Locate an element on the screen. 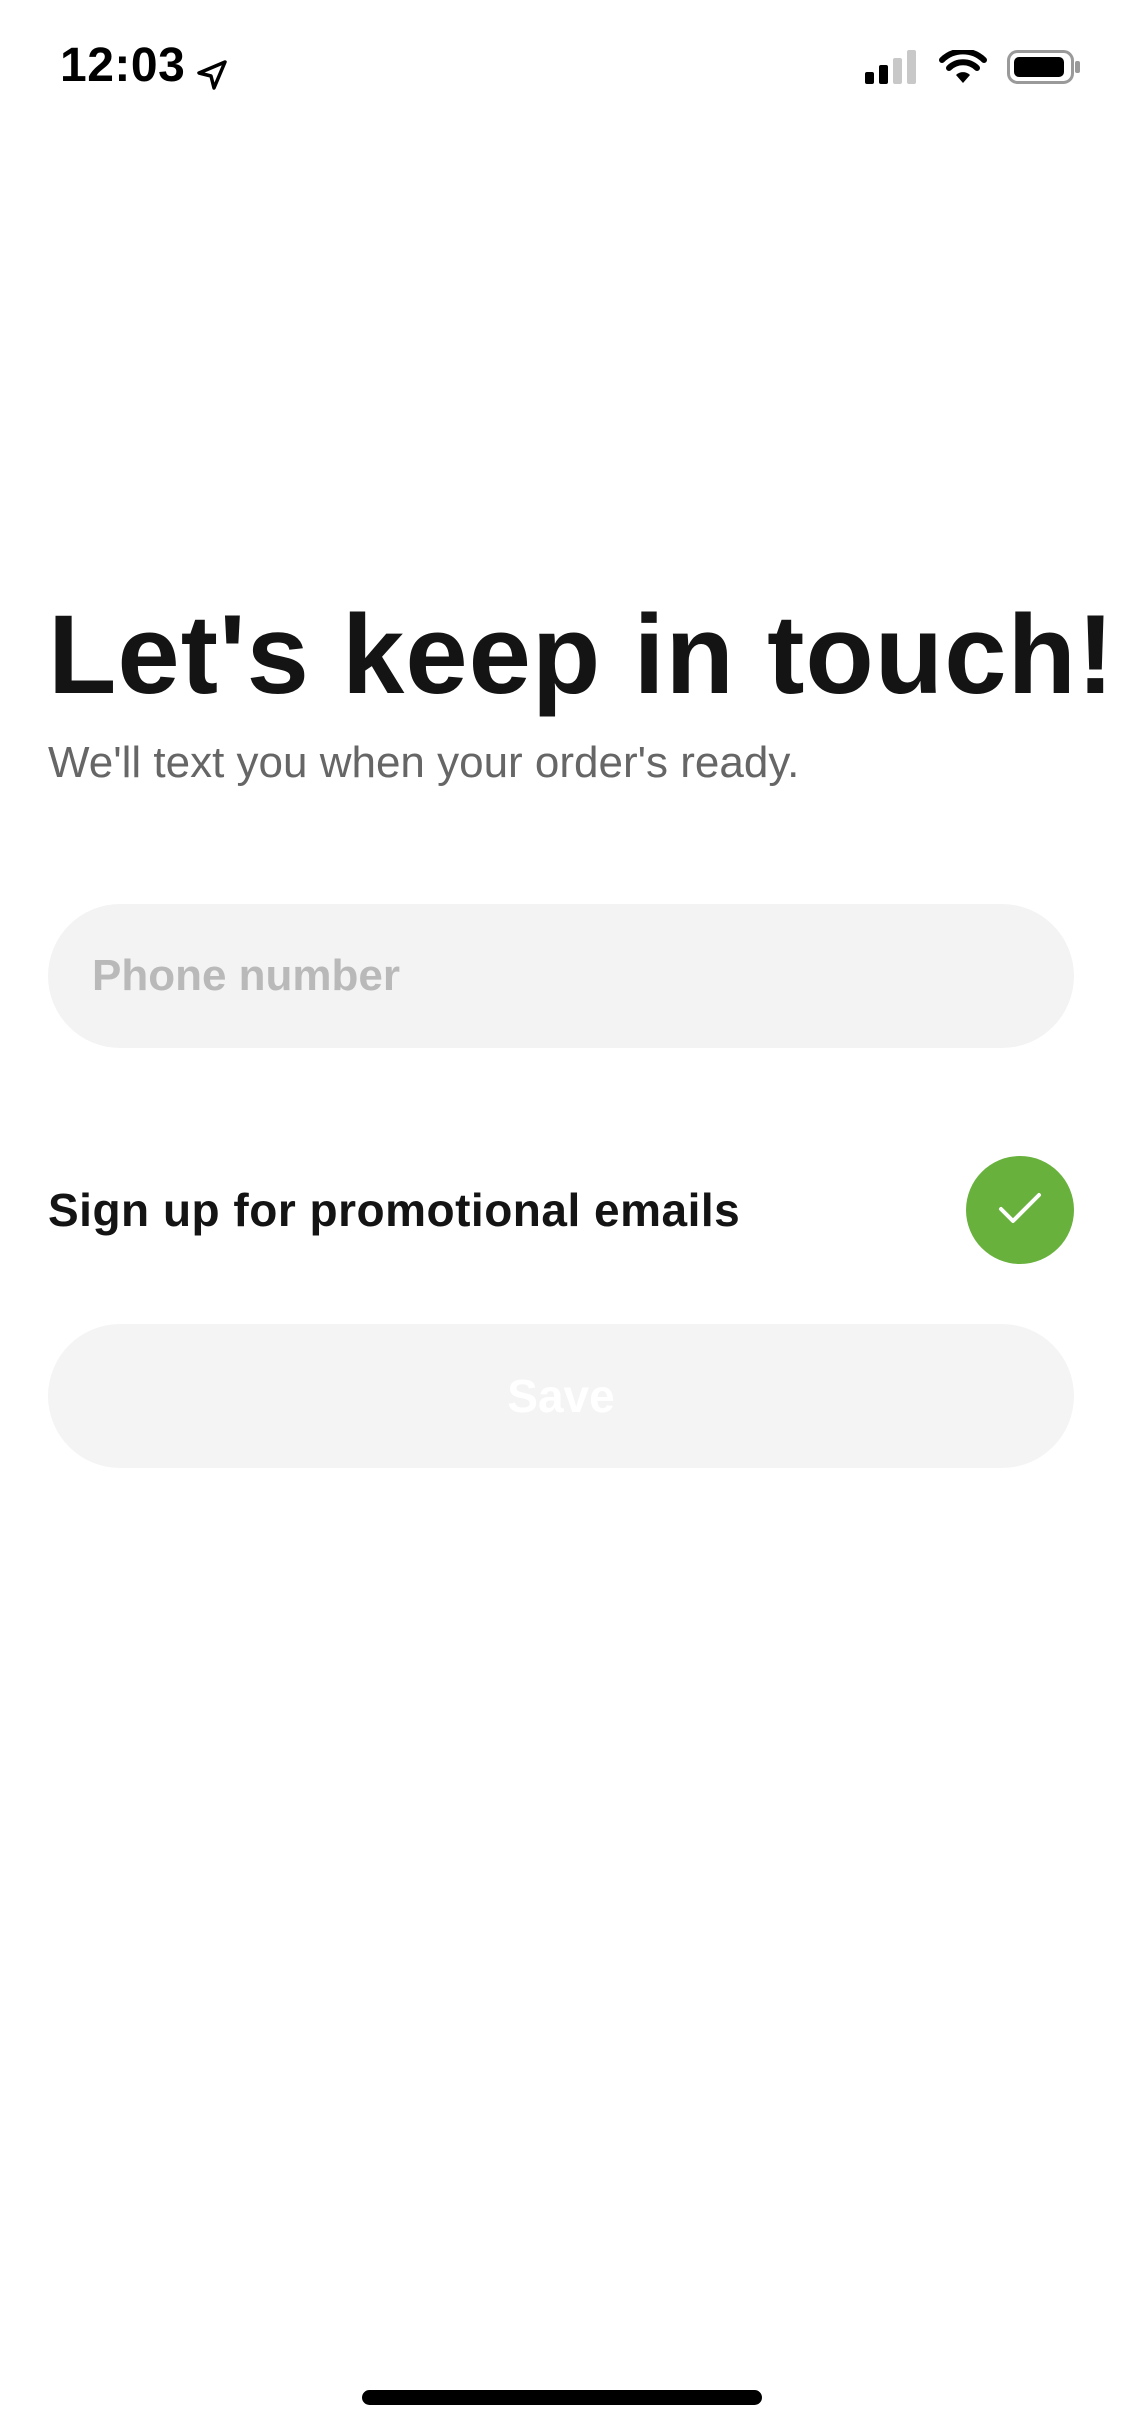 This screenshot has height=2436, width=1125. promo-email-checkbox is located at coordinates (1020, 1210).